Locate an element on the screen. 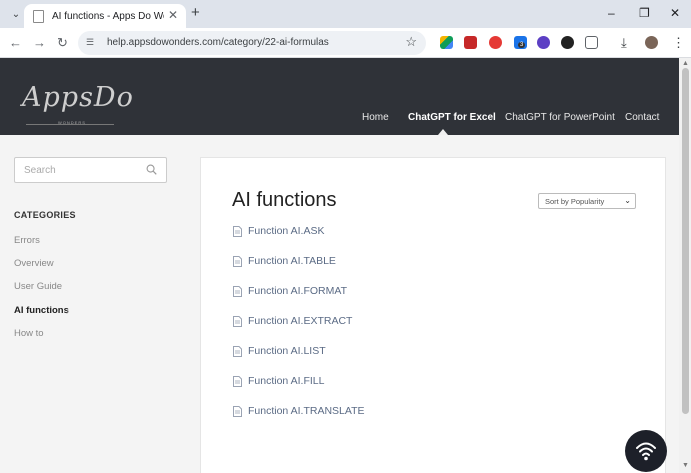 This screenshot has width=691, height=473. article-title: Function AI.FORMAT is located at coordinates (297, 291).